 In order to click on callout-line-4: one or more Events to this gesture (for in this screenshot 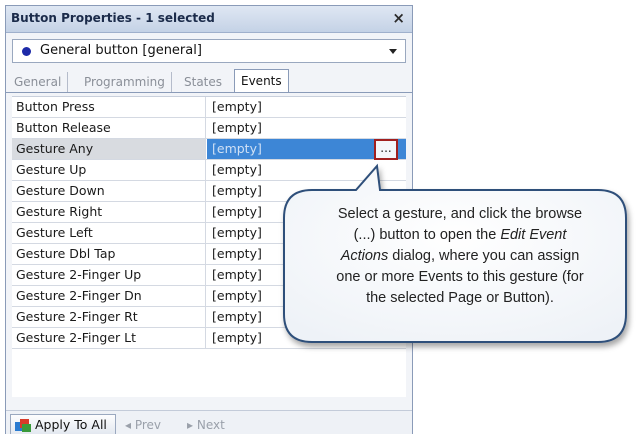, I will do `click(460, 277)`.